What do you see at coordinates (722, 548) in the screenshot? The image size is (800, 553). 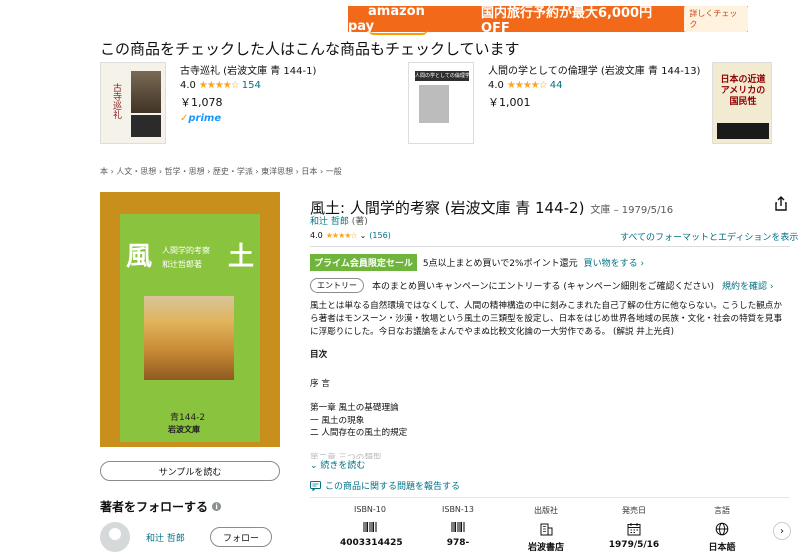 I see `detail-value: 日本語` at bounding box center [722, 548].